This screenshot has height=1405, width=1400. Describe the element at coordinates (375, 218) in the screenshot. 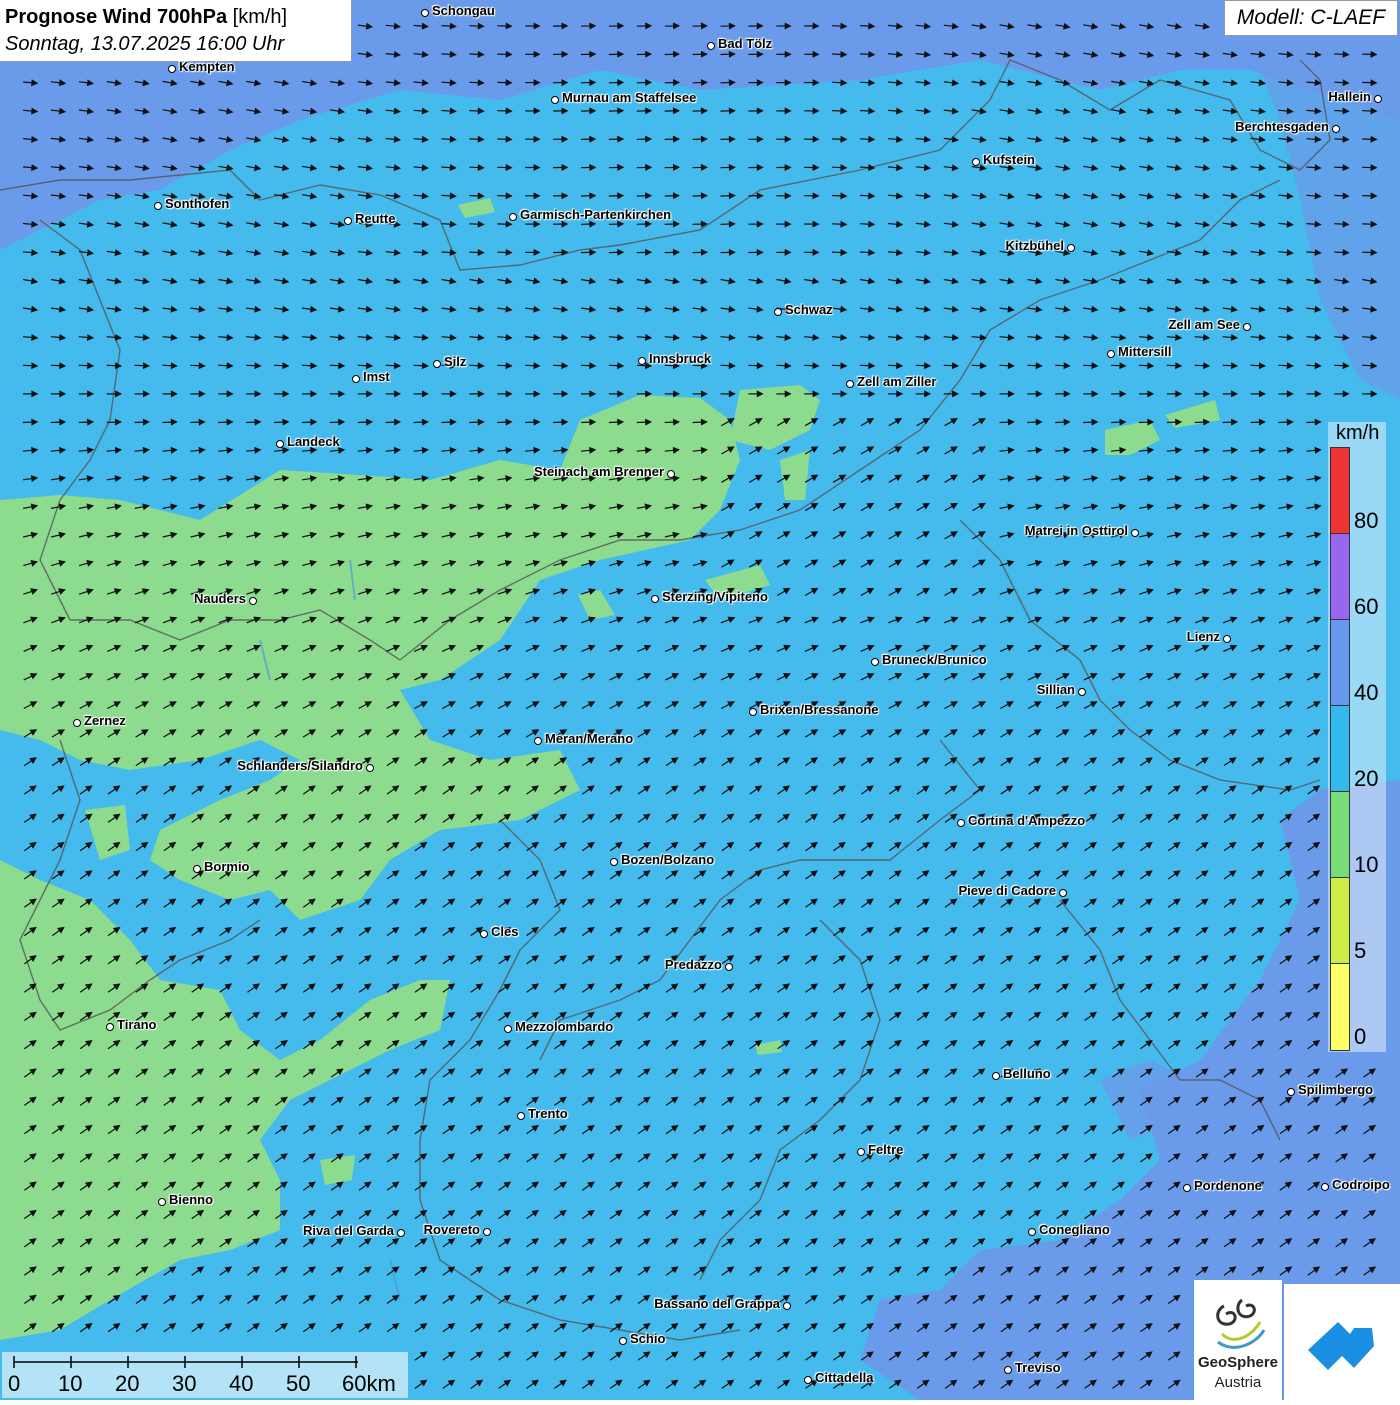

I see `city-label-reutte: Reutte` at that location.